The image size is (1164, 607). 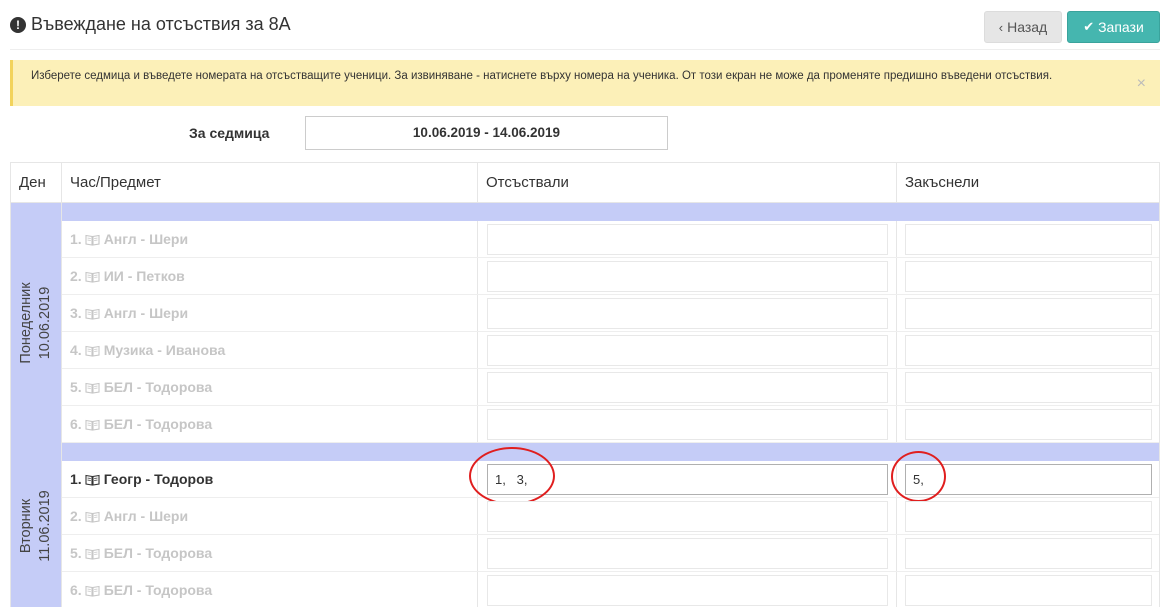 What do you see at coordinates (1027, 27) in the screenshot?
I see `back-button-label: Назад` at bounding box center [1027, 27].